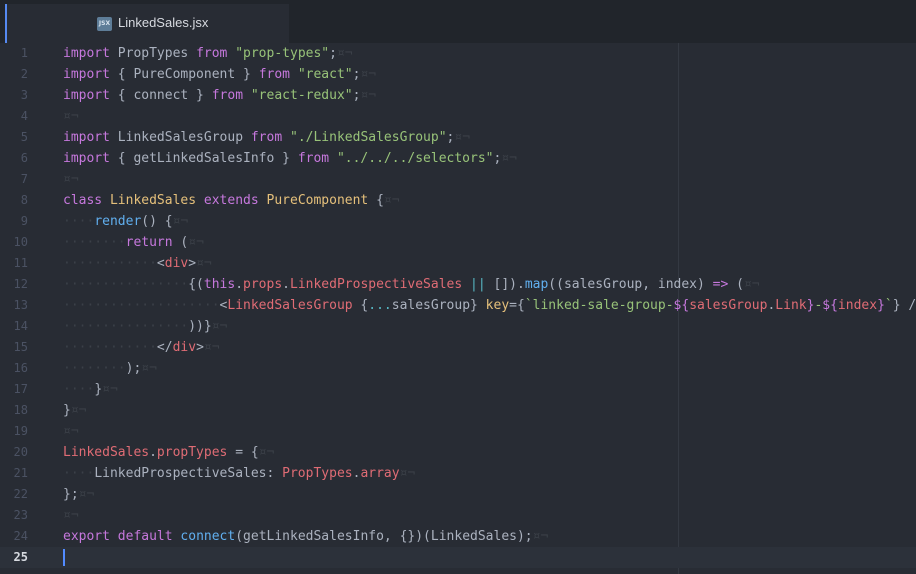 The image size is (916, 574). I want to click on code-text: ············</div>¤¬, so click(141, 347).